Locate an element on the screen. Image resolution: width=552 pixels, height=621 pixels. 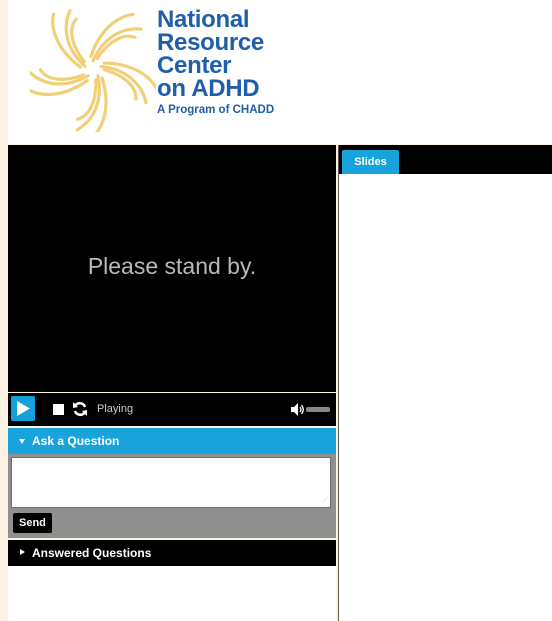
ask-question-label: Ask a Question is located at coordinates (76, 441).